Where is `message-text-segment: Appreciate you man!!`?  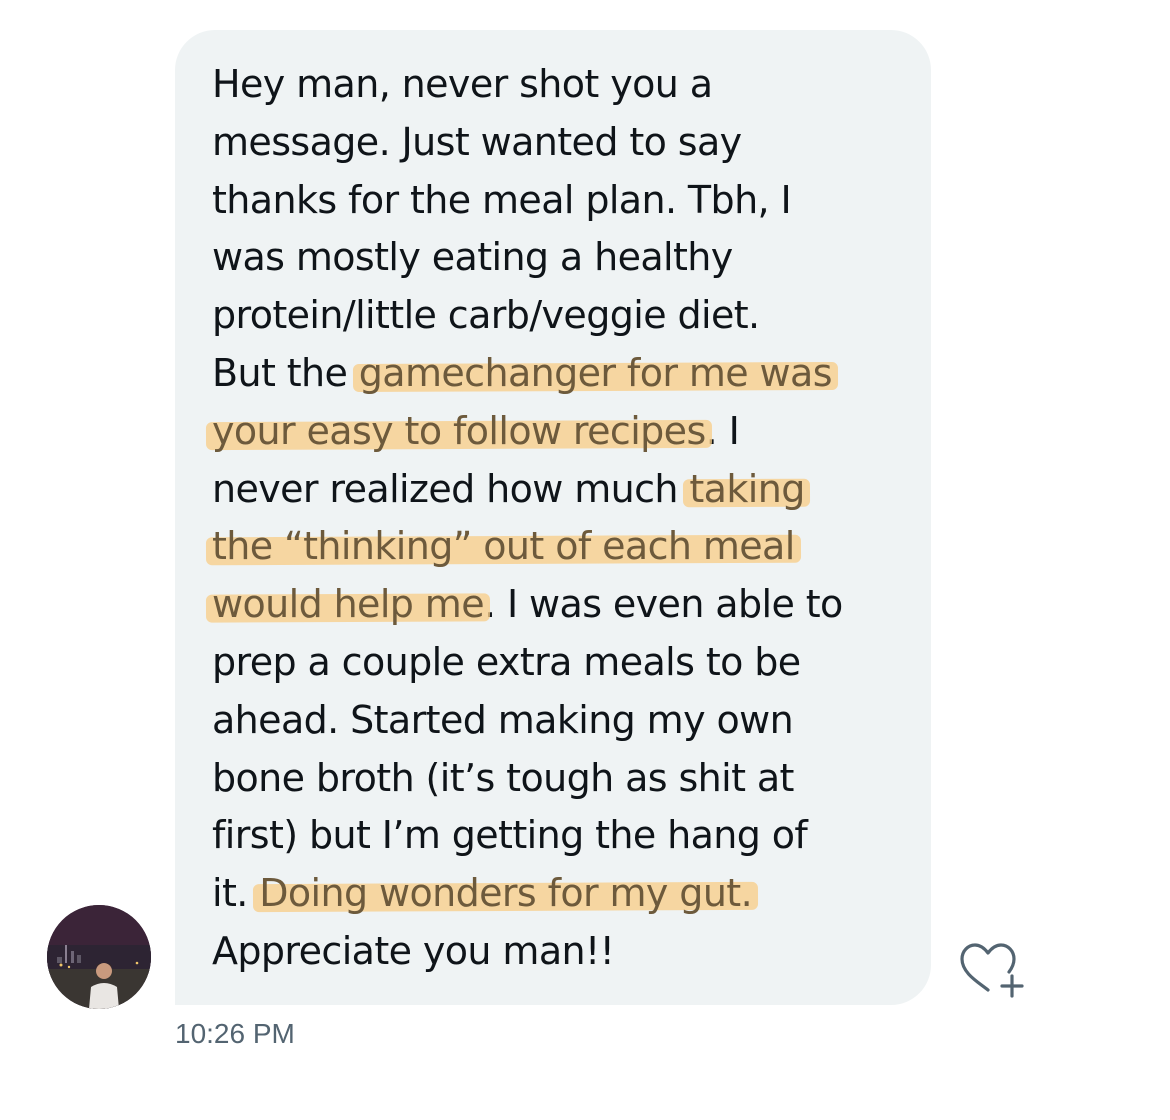 message-text-segment: Appreciate you man!! is located at coordinates (413, 951).